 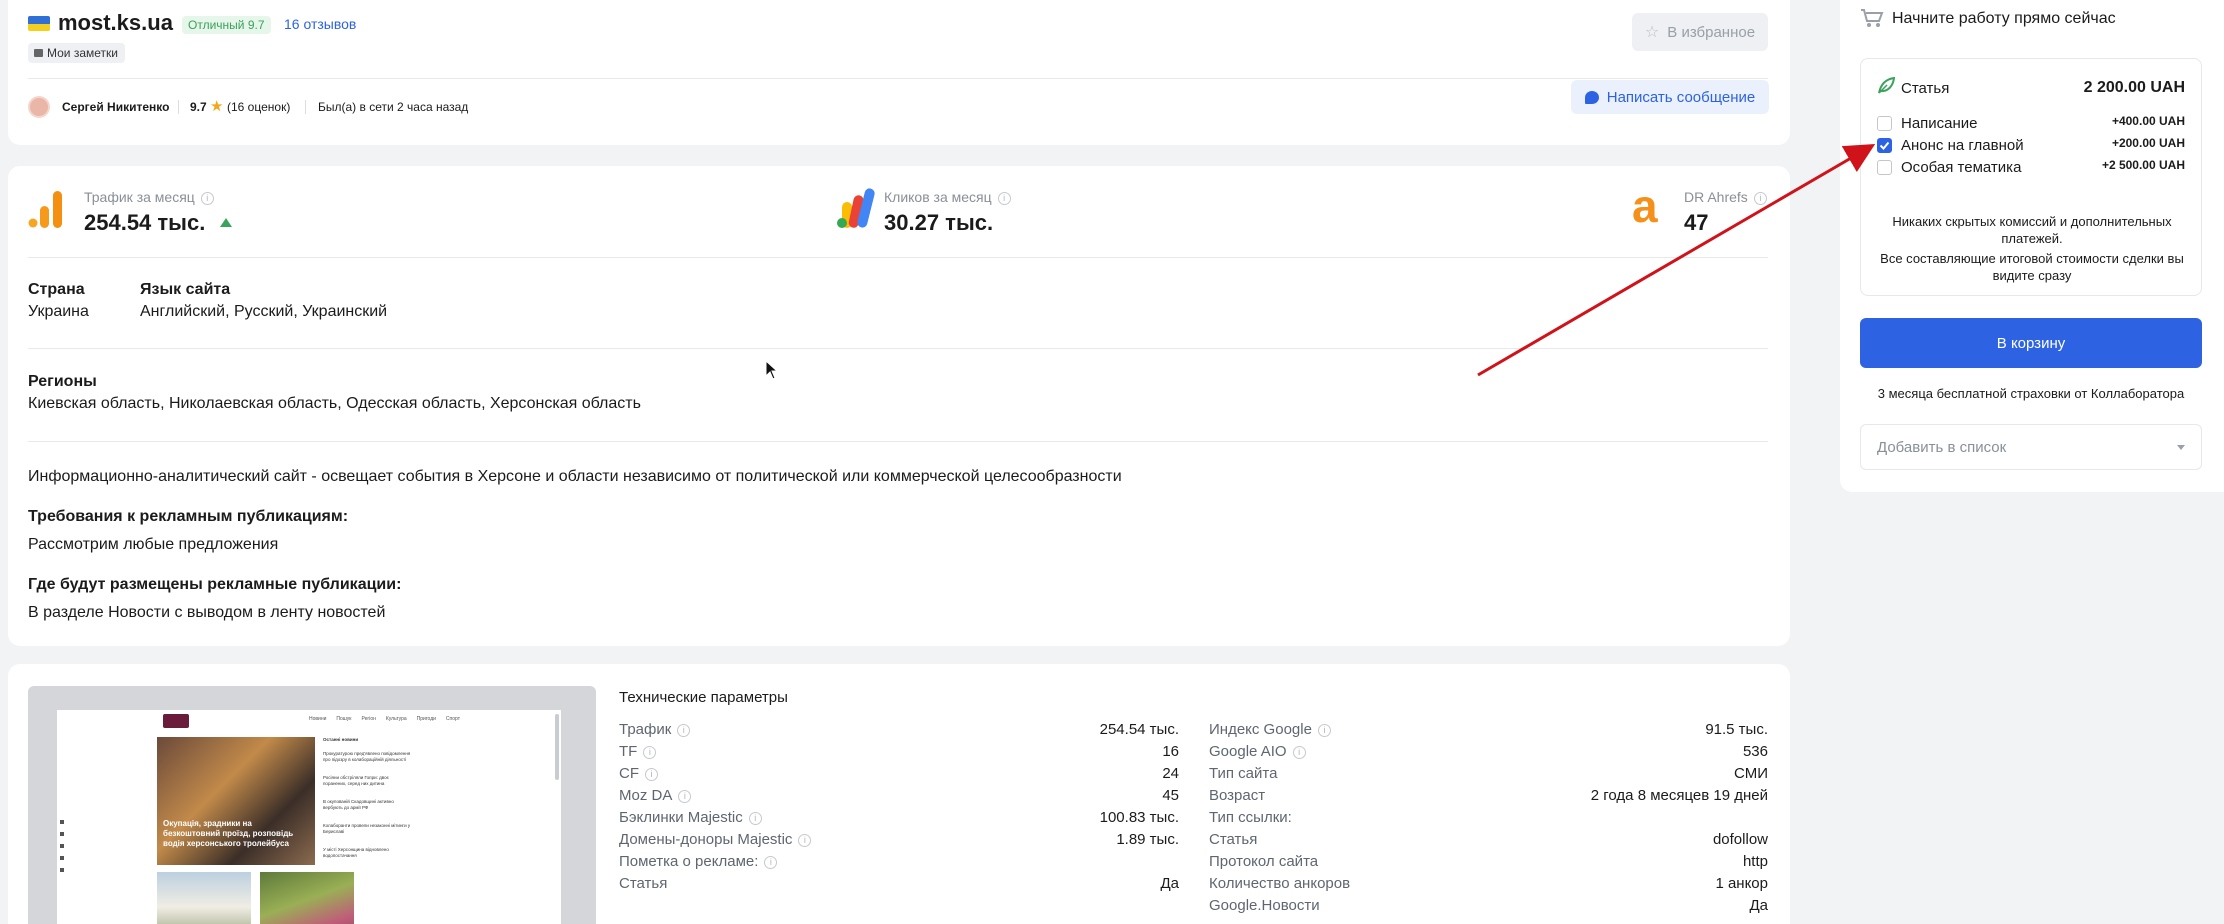 What do you see at coordinates (939, 222) in the screenshot?
I see `clicks-value: 30.27 тыс.` at bounding box center [939, 222].